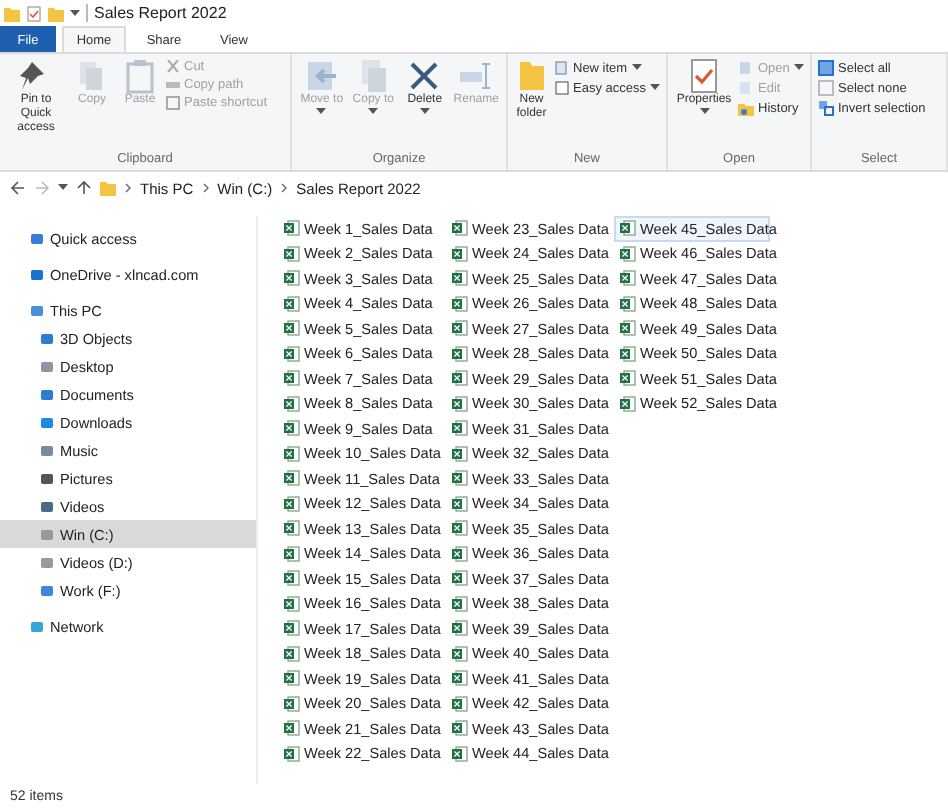 This screenshot has height=810, width=948. I want to click on move-icon, so click(321, 76).